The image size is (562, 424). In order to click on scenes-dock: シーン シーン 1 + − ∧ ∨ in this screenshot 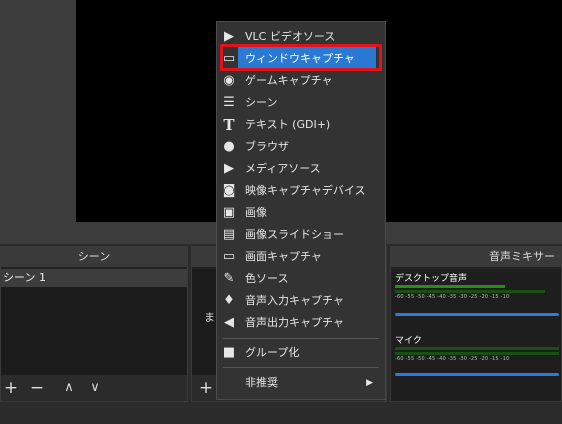, I will do `click(94, 324)`.